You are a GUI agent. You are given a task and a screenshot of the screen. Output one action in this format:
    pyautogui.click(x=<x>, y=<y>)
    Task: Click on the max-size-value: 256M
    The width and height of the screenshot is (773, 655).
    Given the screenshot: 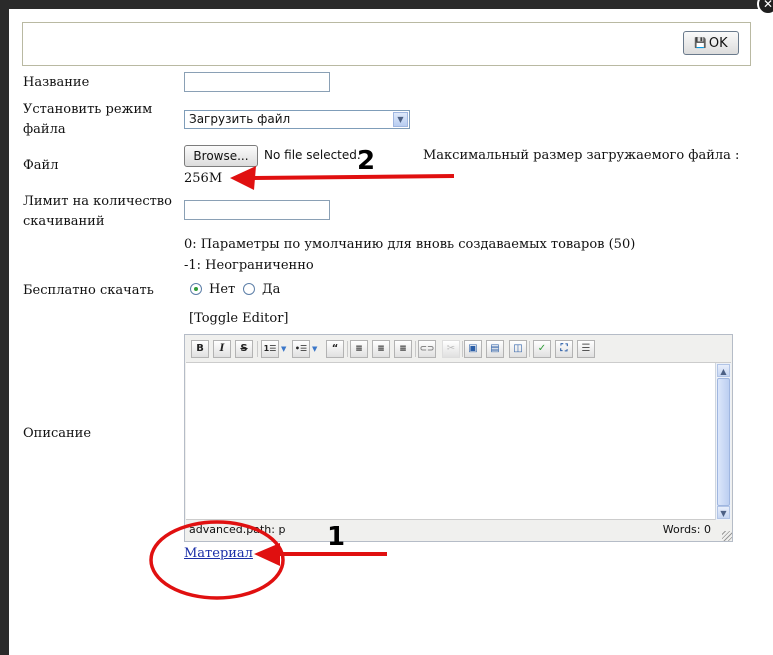 What is the action you would take?
    pyautogui.click(x=203, y=178)
    